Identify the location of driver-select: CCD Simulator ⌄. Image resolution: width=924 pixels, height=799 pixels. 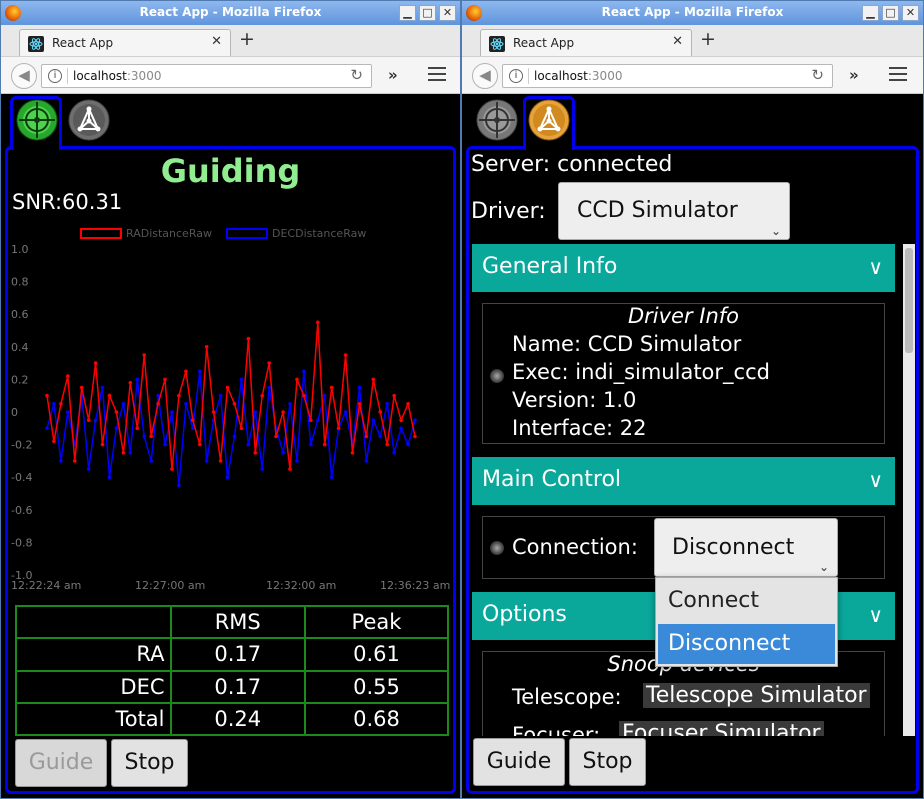
(674, 211).